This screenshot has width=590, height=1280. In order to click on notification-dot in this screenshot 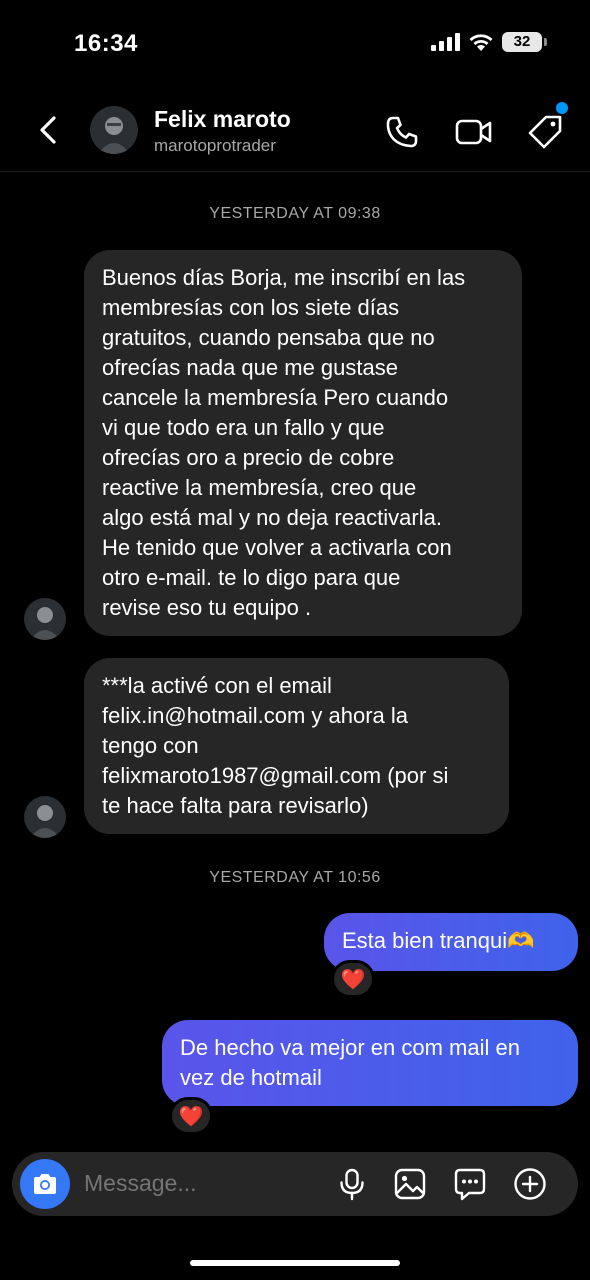, I will do `click(562, 108)`.